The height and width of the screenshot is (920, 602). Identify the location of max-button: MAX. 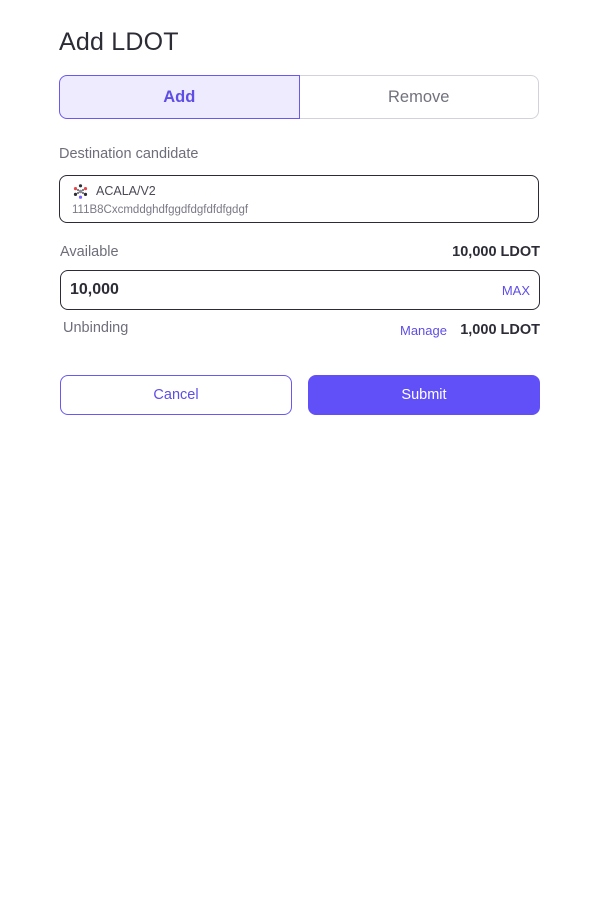
(516, 290).